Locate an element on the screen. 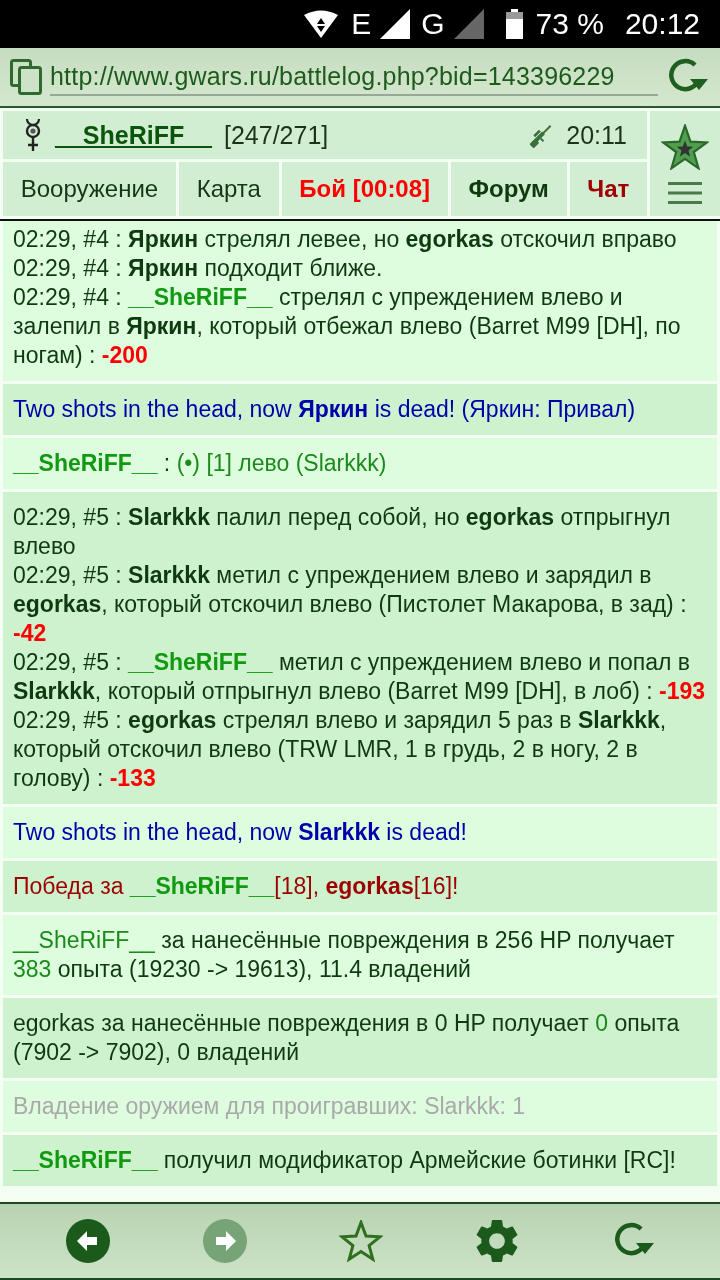  kill-message: Two shots in the head, now Яркин is dead! (Яркин: Привал) is located at coordinates (325, 409).